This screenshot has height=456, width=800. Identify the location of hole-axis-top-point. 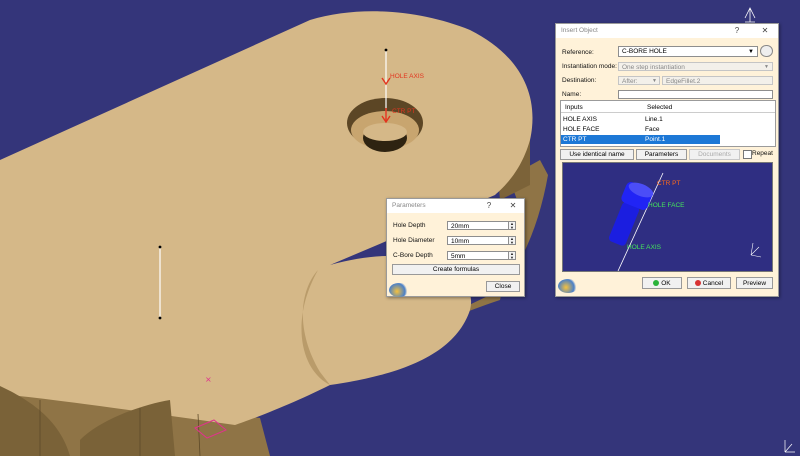
(386, 50).